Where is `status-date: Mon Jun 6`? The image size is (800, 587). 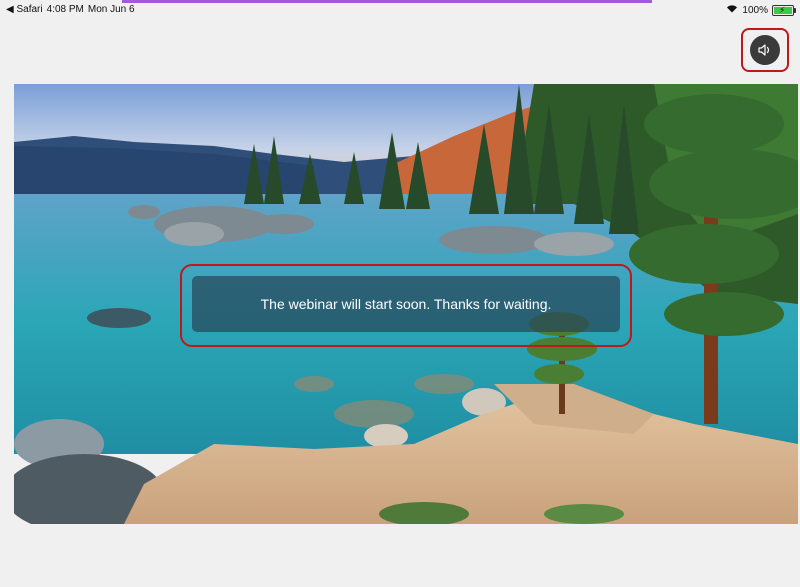 status-date: Mon Jun 6 is located at coordinates (111, 9).